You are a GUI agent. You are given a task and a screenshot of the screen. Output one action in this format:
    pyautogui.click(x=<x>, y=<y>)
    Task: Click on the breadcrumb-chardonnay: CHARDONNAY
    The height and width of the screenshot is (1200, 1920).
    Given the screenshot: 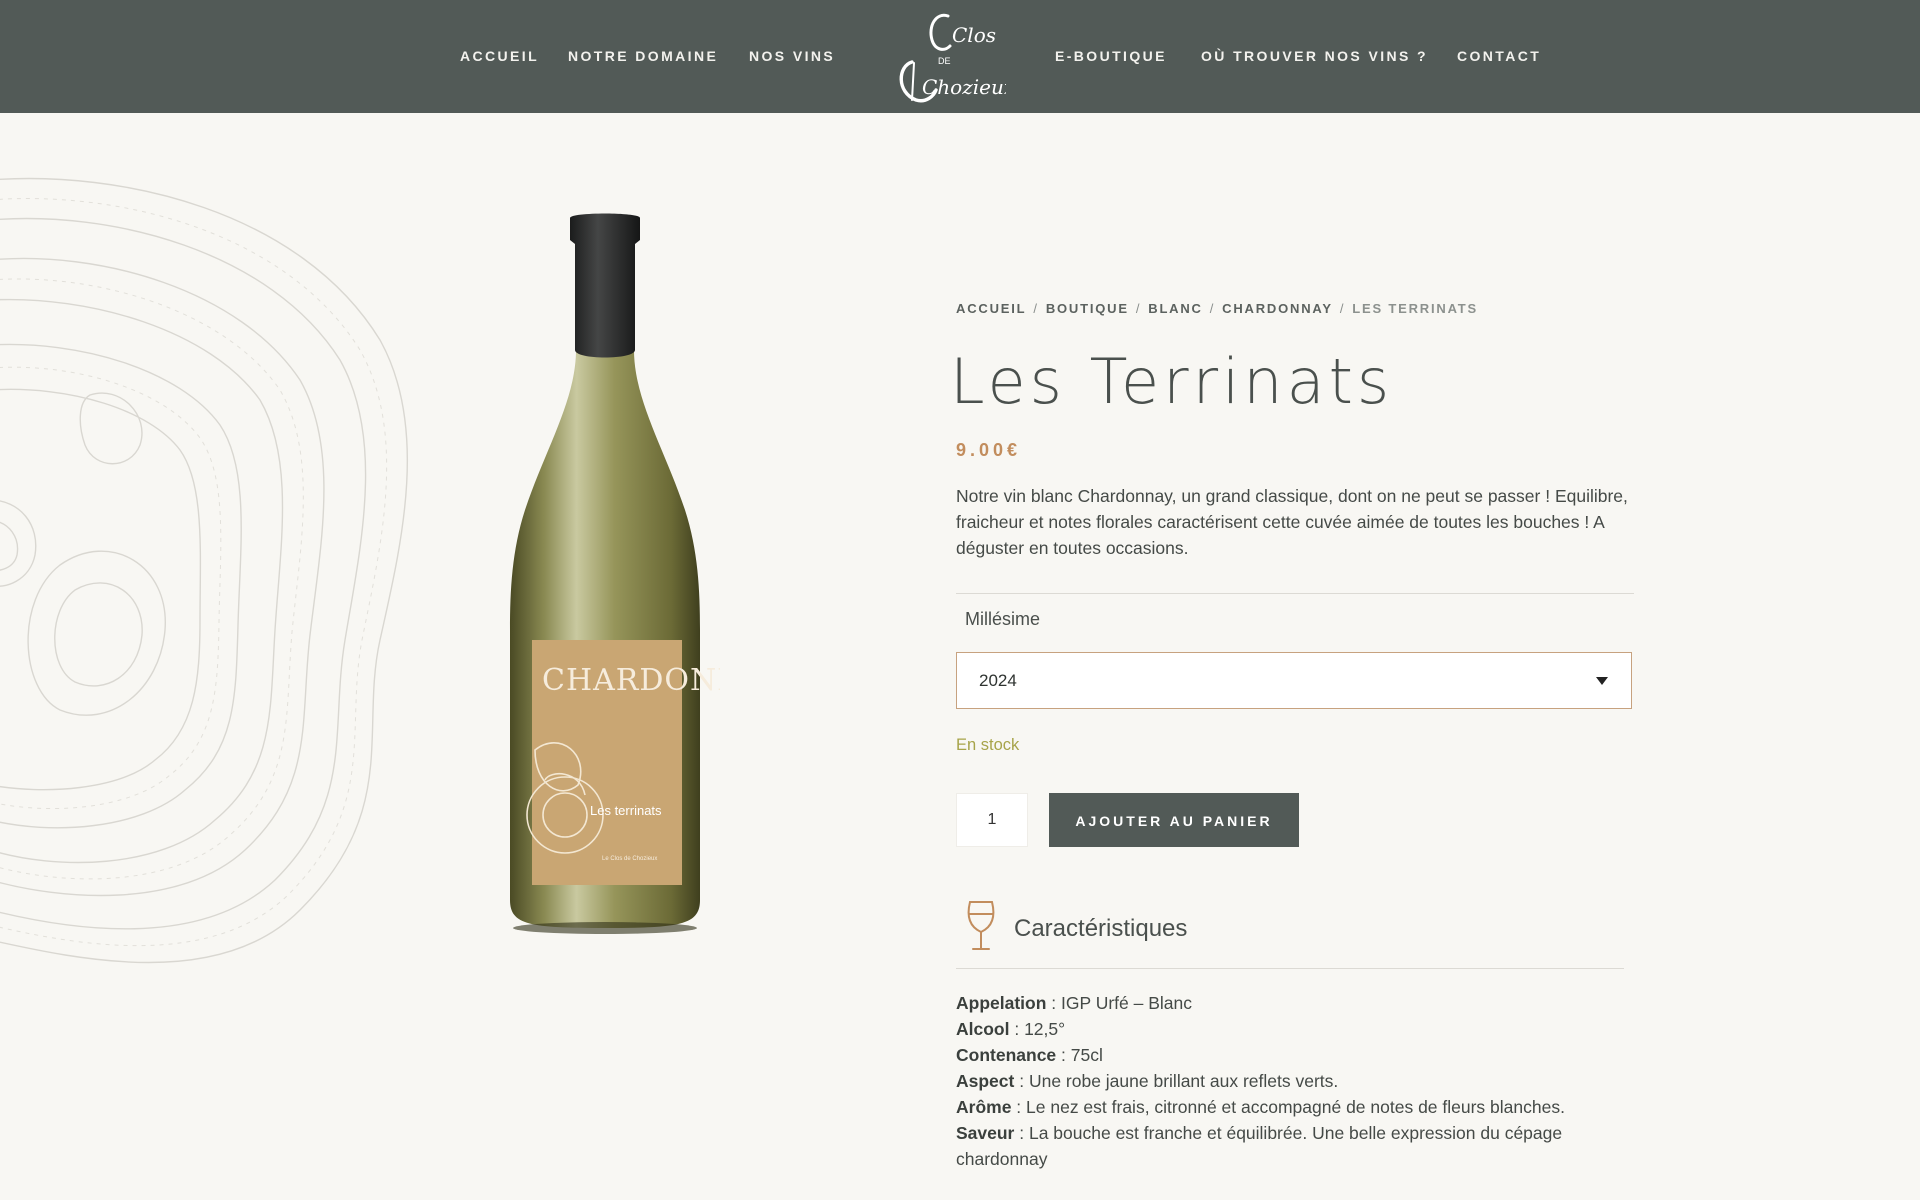 What is the action you would take?
    pyautogui.click(x=1277, y=308)
    